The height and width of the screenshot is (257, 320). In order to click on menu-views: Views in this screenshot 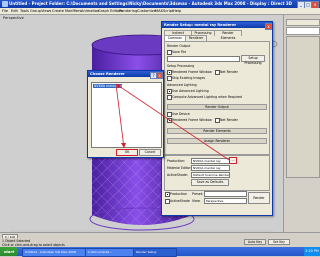, I will do `click(46, 11)`.